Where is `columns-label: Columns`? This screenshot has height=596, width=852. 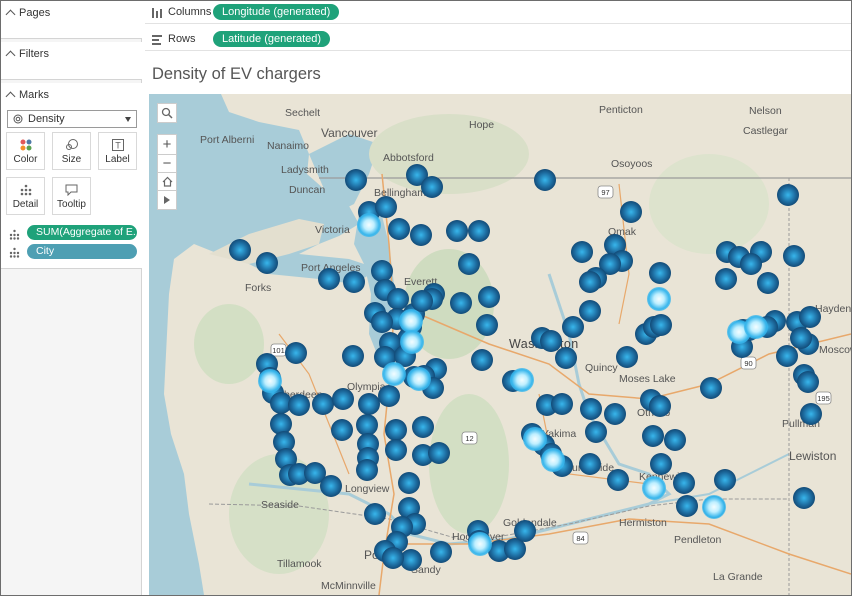 columns-label: Columns is located at coordinates (190, 12).